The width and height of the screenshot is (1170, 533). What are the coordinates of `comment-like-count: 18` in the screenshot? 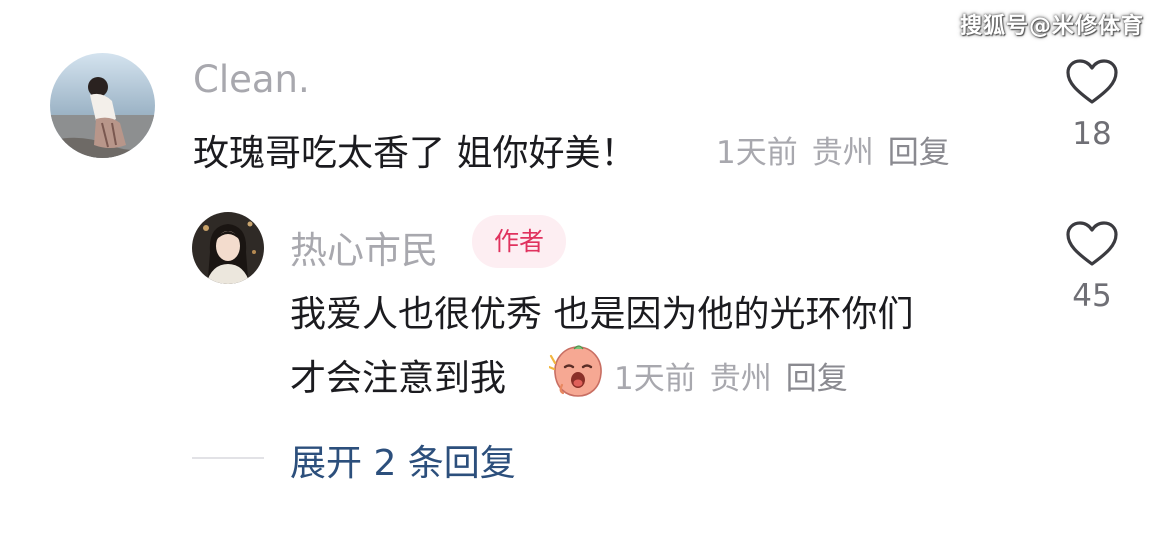 It's located at (1092, 134).